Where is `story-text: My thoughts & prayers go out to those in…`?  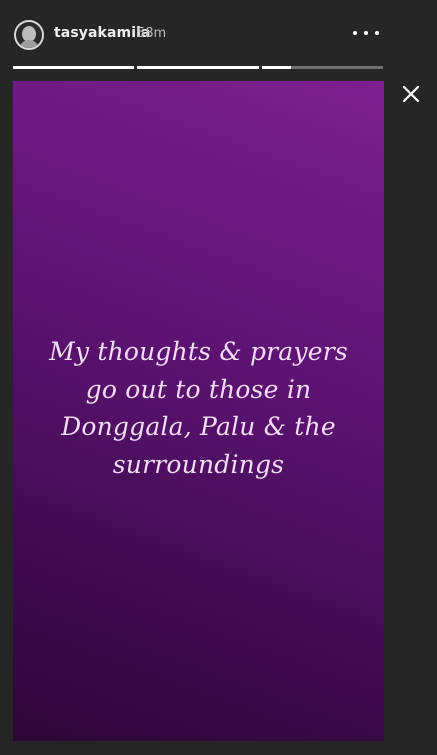 story-text: My thoughts & prayers go out to those in… is located at coordinates (198, 408).